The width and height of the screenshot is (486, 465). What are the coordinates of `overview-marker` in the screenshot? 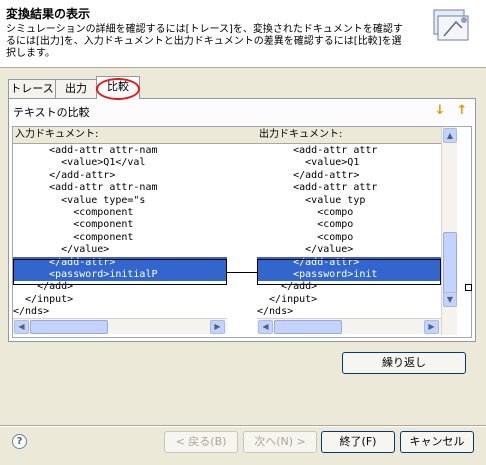 It's located at (468, 287).